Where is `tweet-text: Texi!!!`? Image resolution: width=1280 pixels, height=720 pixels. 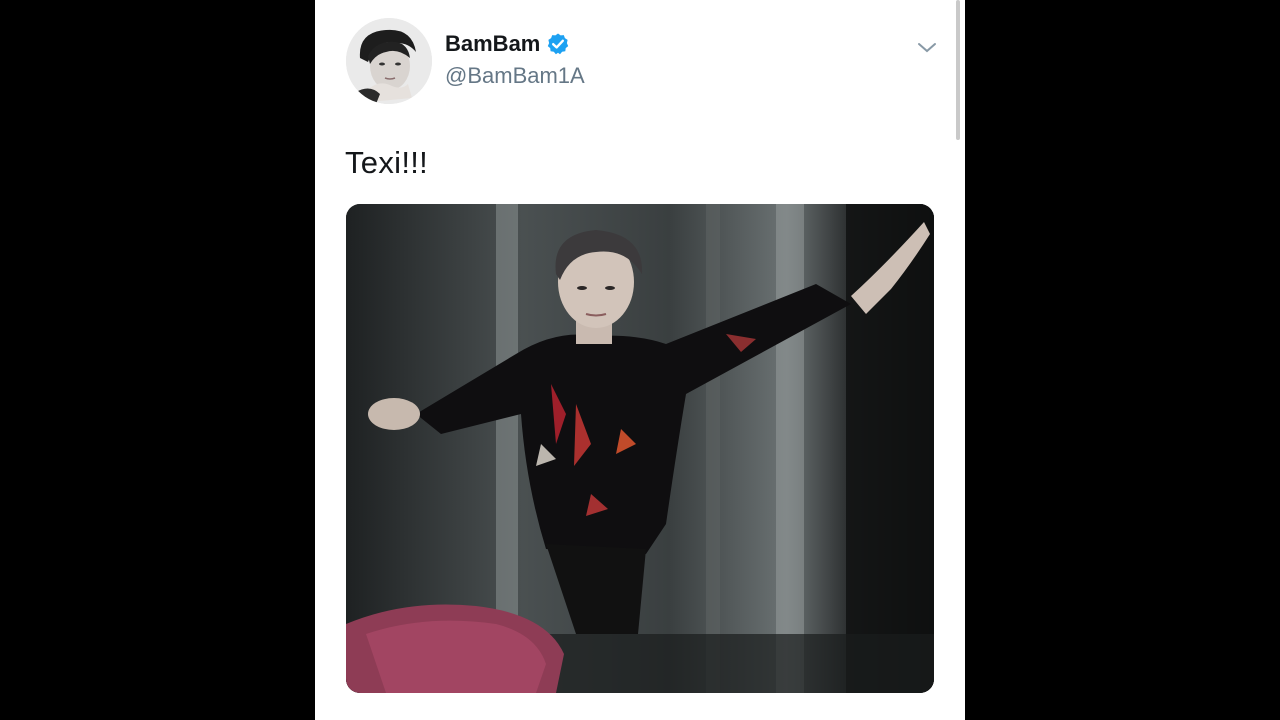 tweet-text: Texi!!! is located at coordinates (387, 162).